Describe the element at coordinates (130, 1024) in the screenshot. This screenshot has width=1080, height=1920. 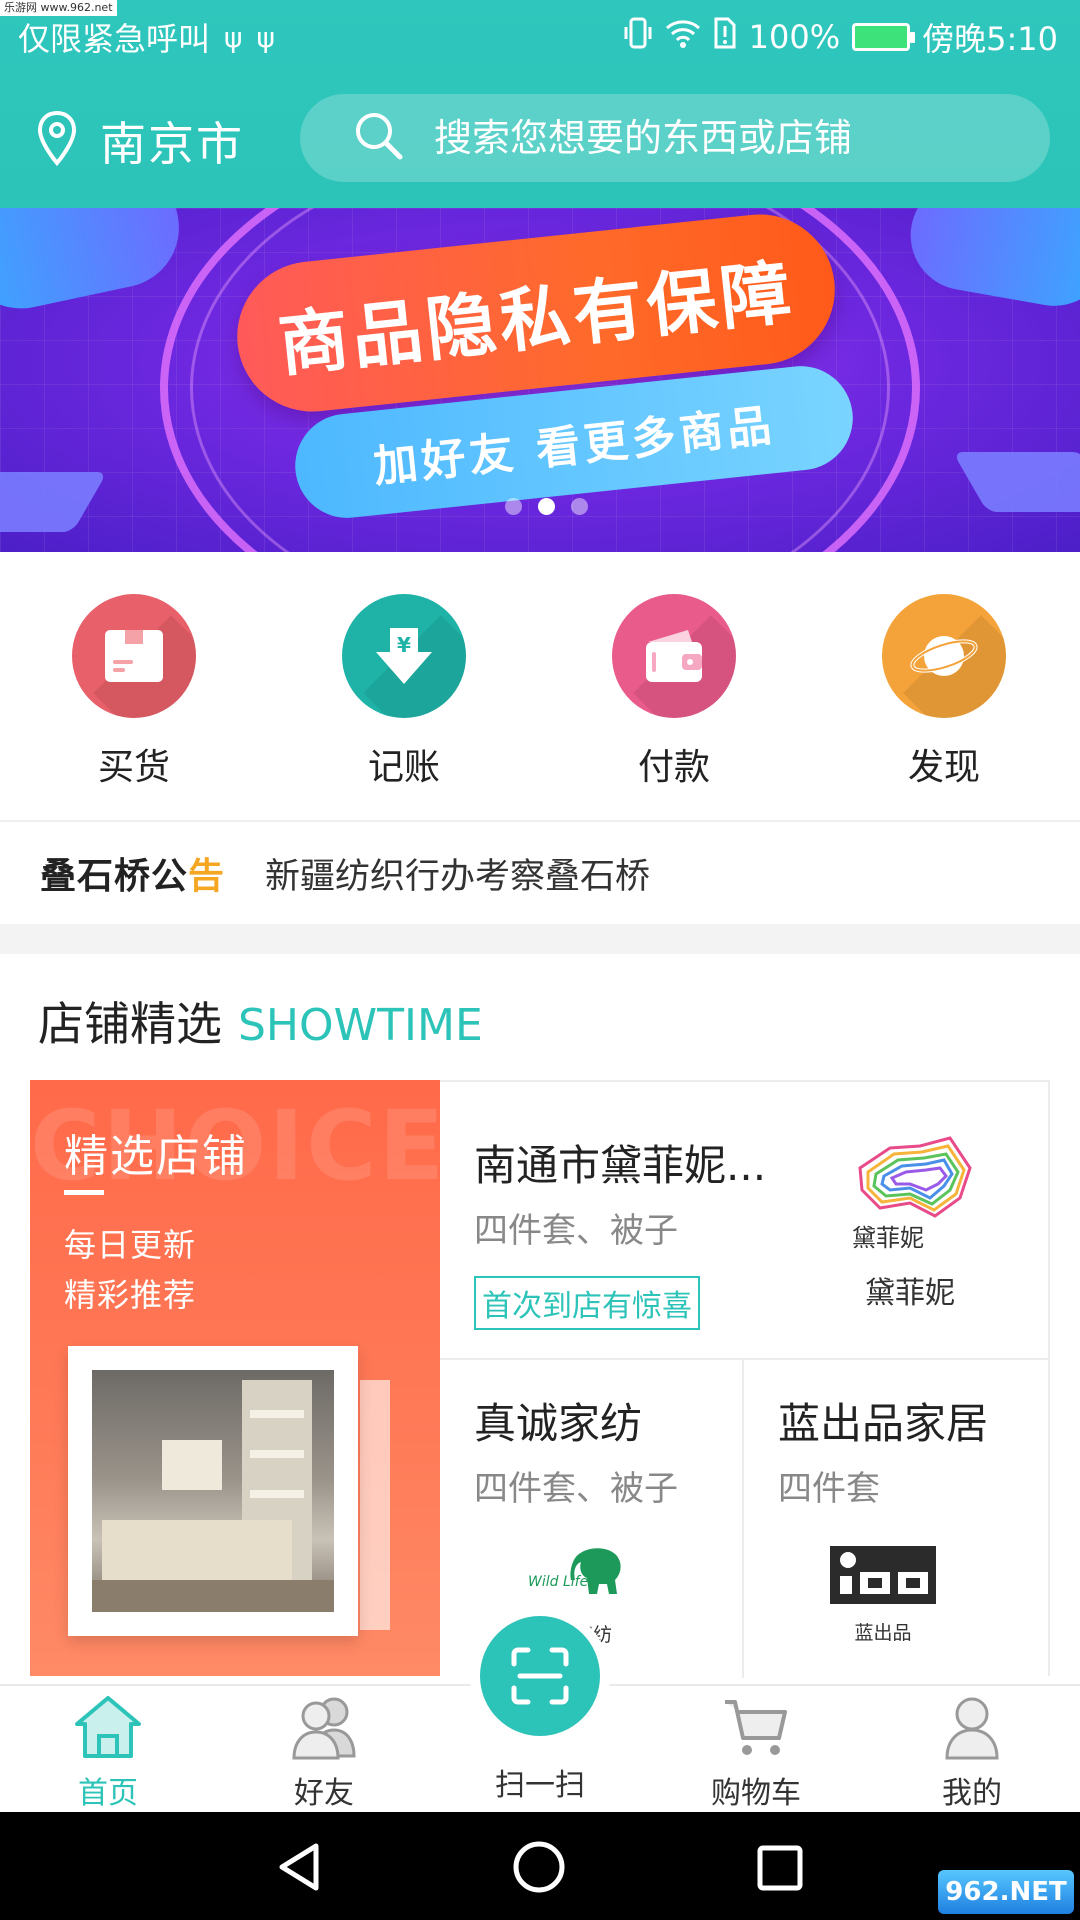
I see `section-title-zh: 店铺精选` at that location.